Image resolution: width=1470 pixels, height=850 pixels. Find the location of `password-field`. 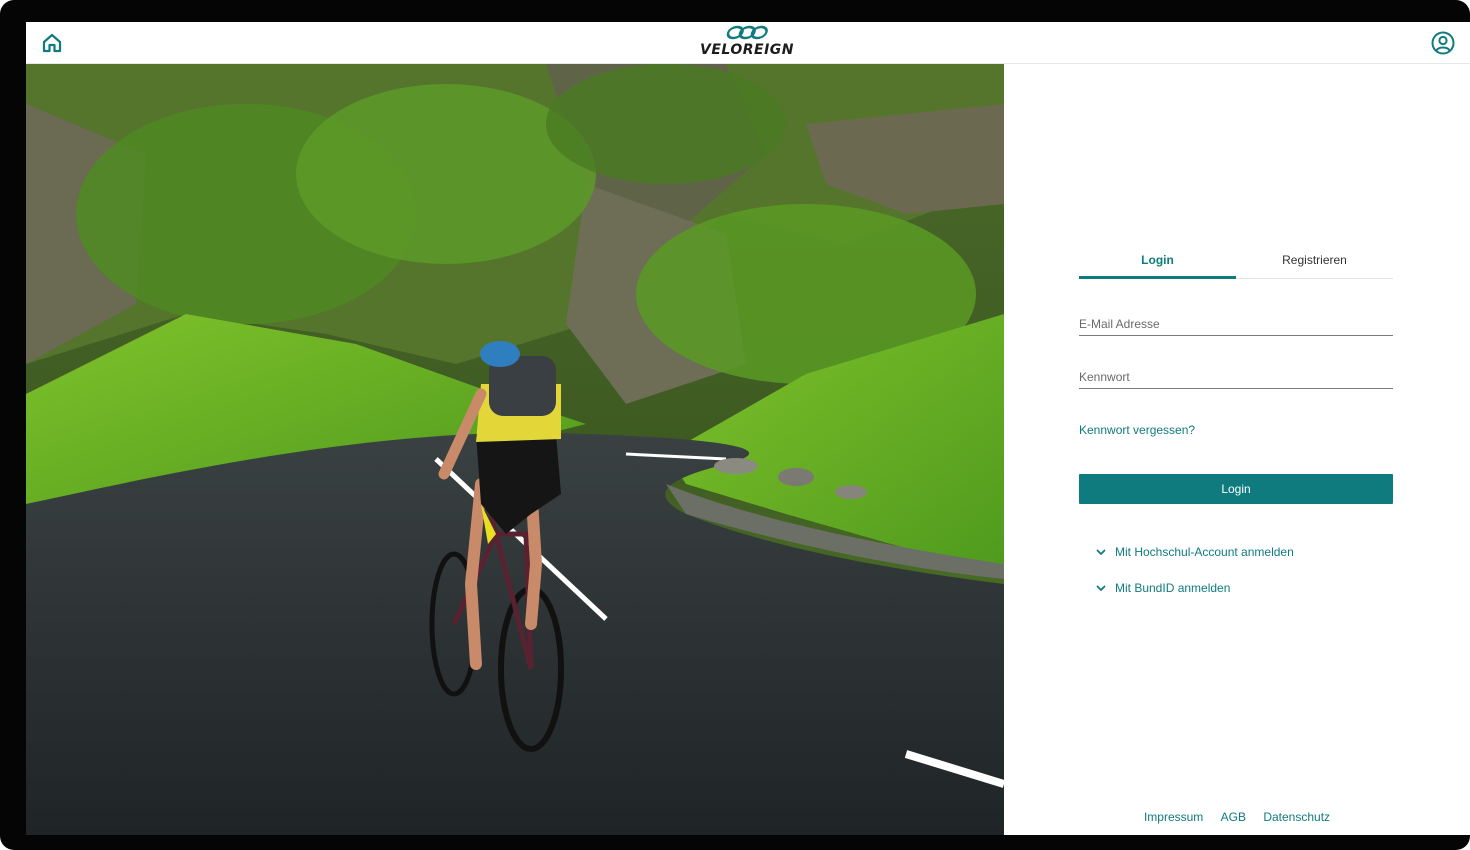

password-field is located at coordinates (1236, 377).